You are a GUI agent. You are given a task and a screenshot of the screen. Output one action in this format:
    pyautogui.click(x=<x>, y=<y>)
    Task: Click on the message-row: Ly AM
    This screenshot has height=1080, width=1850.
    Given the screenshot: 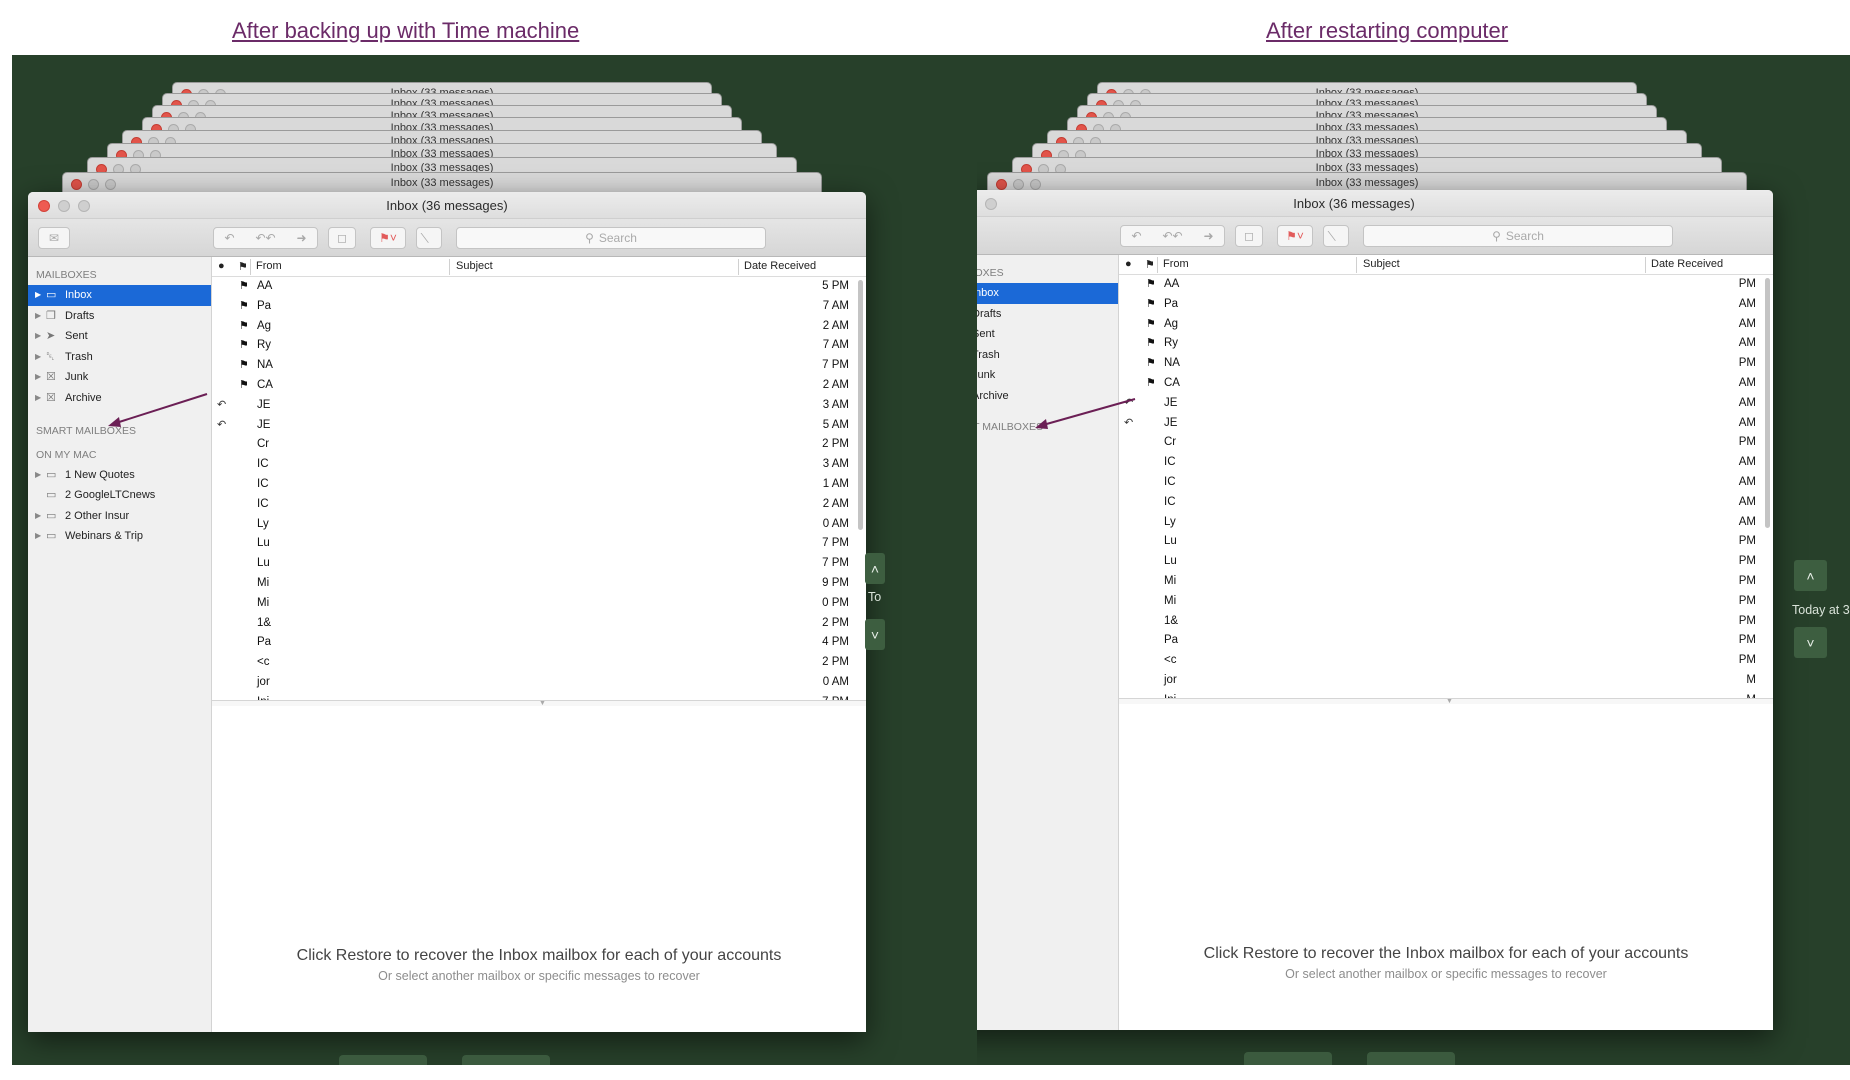 What is the action you would take?
    pyautogui.click(x=1446, y=523)
    